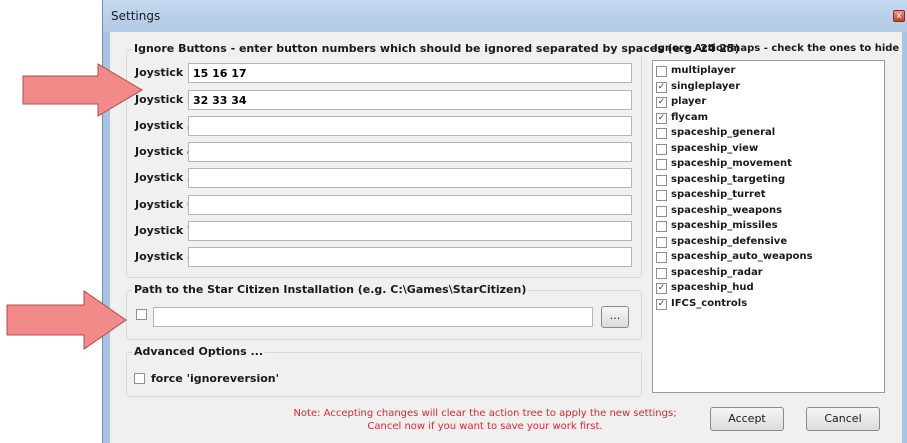  Describe the element at coordinates (165, 256) in the screenshot. I see `joystick-label: Joystick 8` at that location.